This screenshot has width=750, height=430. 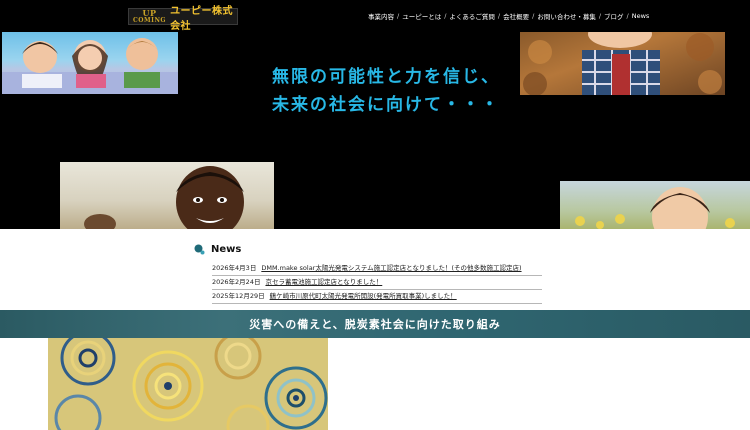 What do you see at coordinates (90, 63) in the screenshot?
I see `hero-photo-children-lying` at bounding box center [90, 63].